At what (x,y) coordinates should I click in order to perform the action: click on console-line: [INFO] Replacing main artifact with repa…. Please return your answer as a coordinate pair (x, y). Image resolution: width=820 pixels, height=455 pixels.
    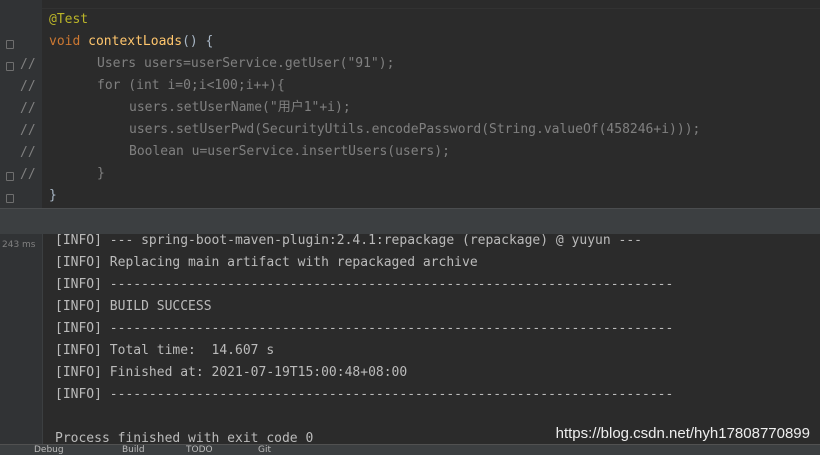
    Looking at the image, I should click on (266, 262).